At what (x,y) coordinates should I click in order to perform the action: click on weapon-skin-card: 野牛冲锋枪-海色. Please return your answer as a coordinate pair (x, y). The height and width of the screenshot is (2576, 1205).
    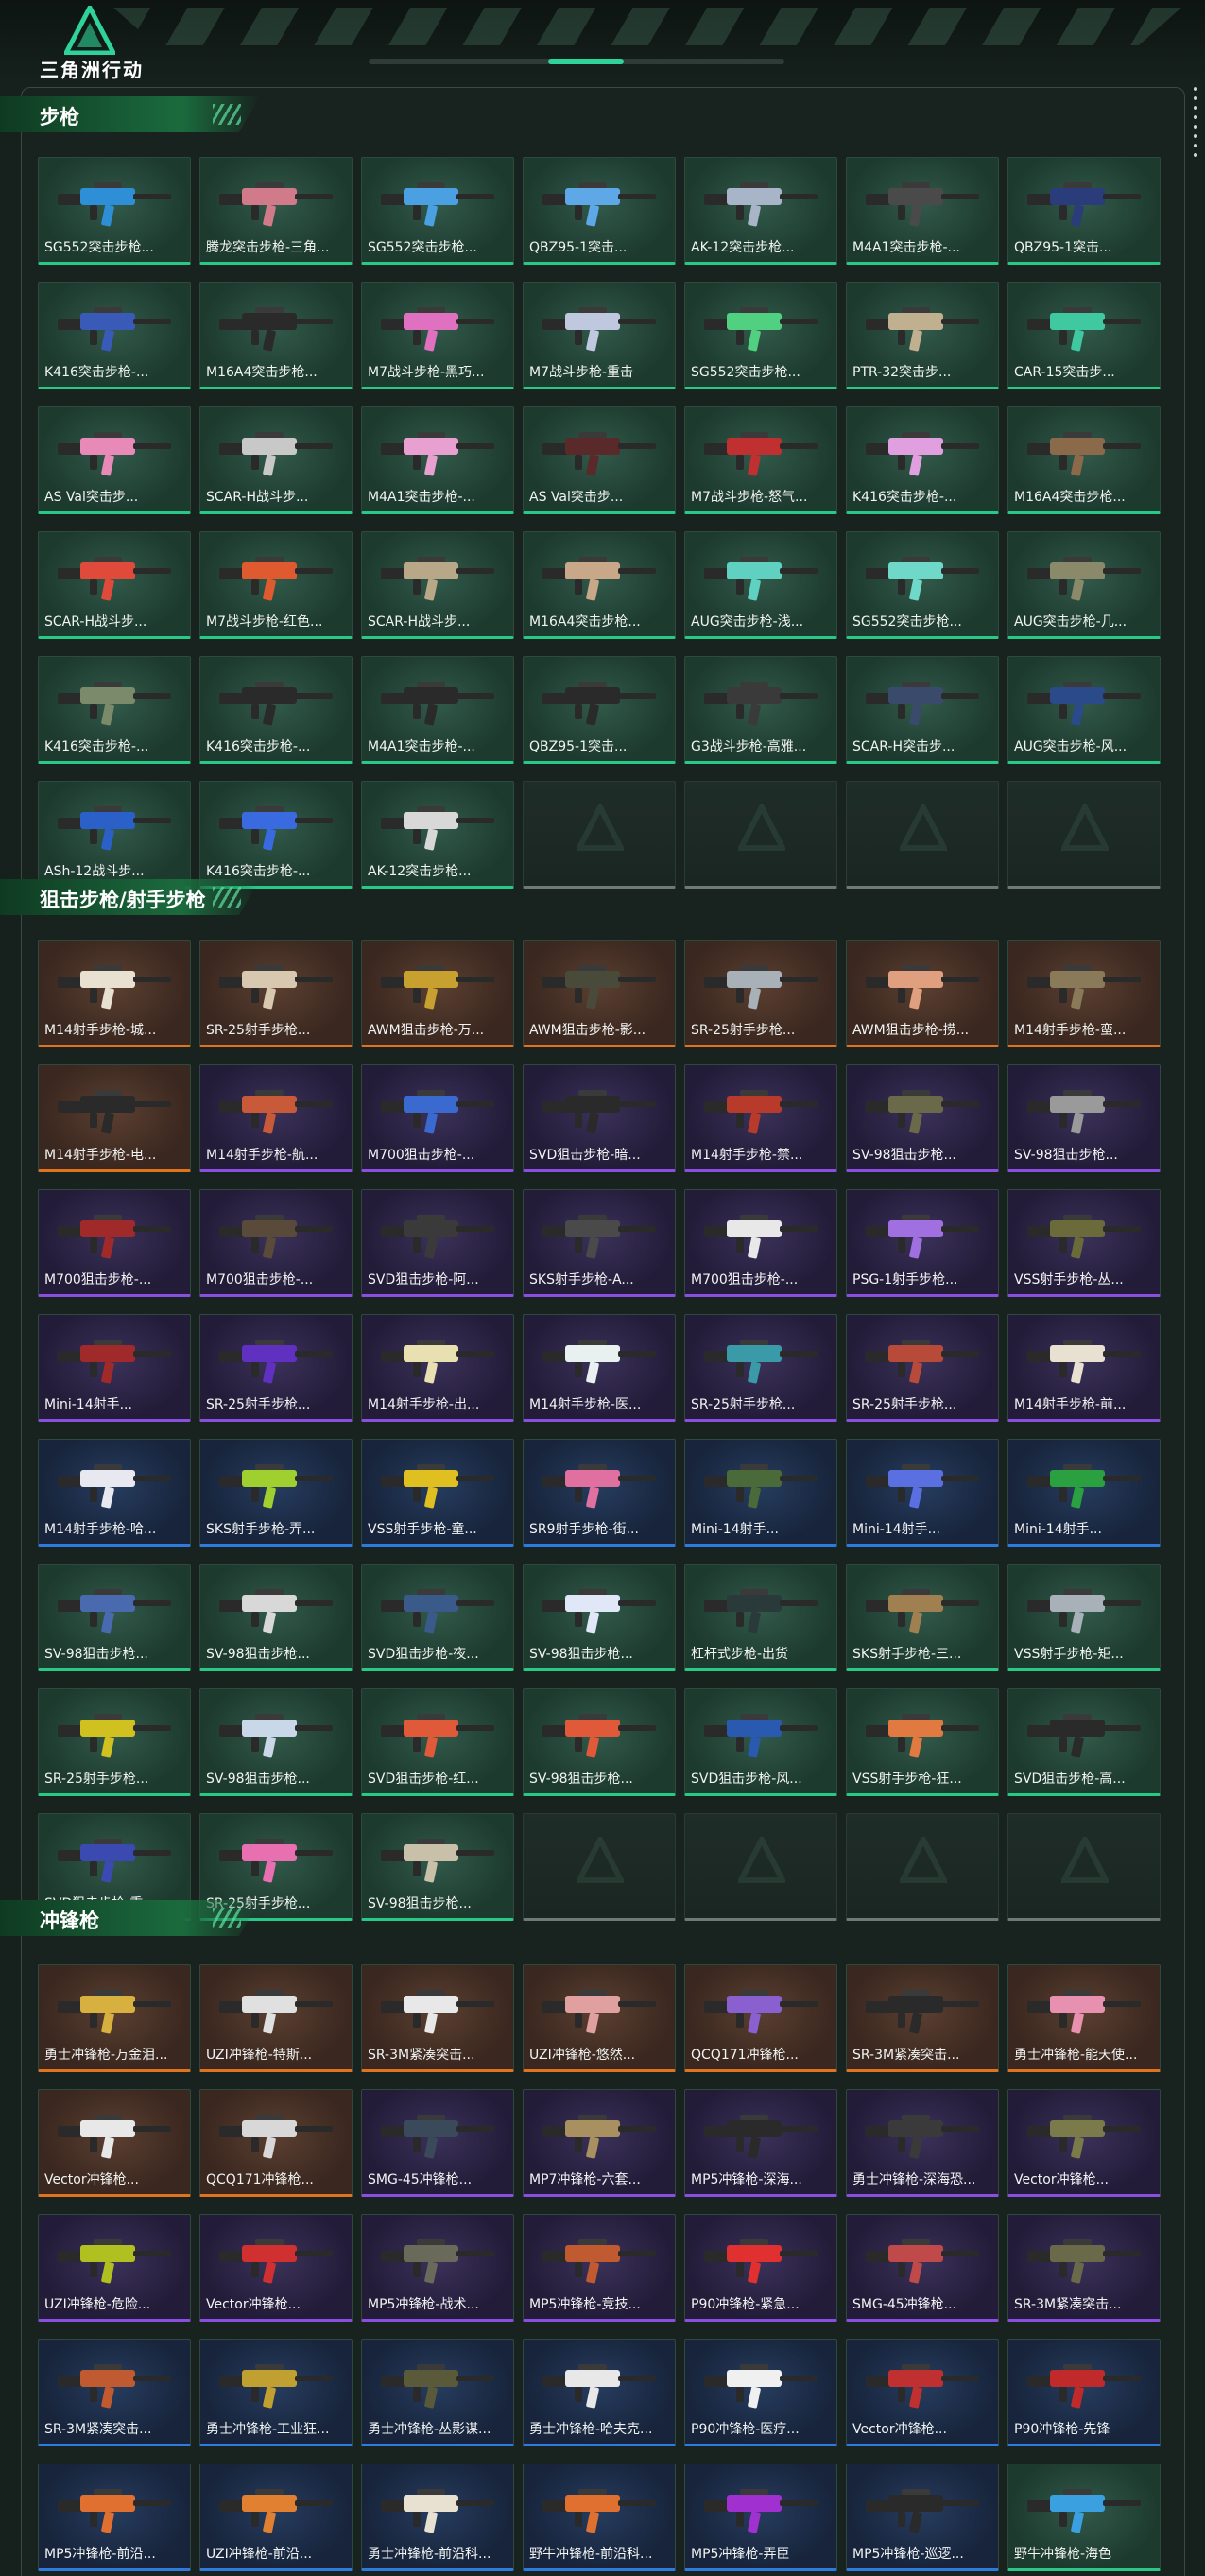
    Looking at the image, I should click on (1084, 2517).